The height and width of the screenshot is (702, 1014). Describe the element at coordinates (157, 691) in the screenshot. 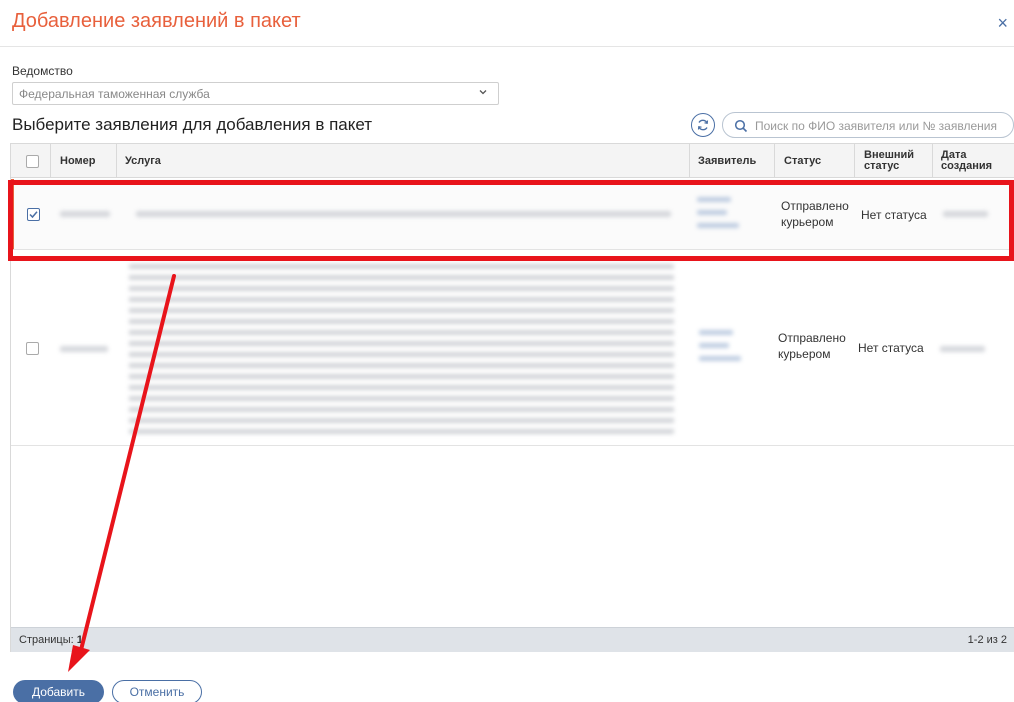

I see `cancel-button: Отменить` at that location.